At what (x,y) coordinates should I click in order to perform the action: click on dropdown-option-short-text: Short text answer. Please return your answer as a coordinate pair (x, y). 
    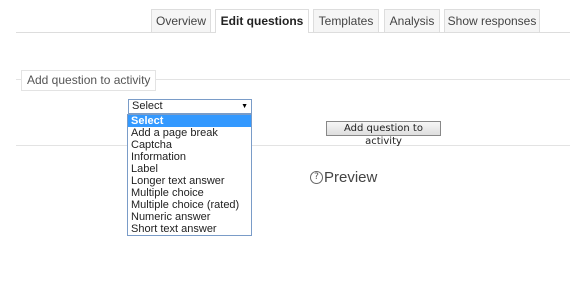
    Looking at the image, I should click on (189, 229).